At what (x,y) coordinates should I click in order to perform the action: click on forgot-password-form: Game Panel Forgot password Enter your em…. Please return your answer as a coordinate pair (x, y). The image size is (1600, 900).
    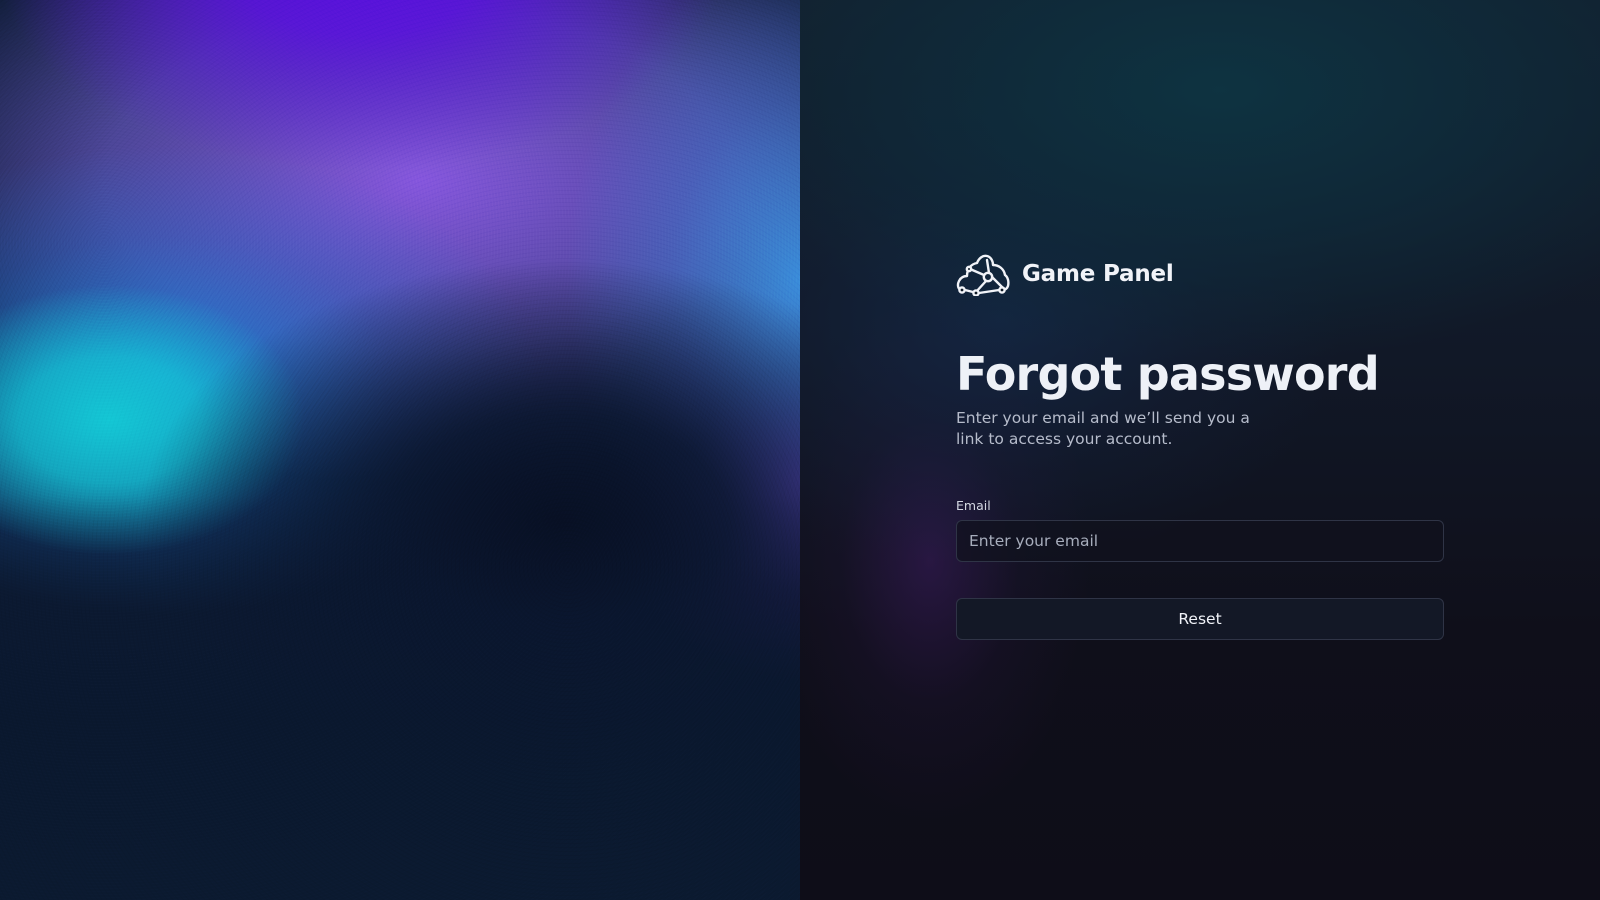
    Looking at the image, I should click on (1200, 446).